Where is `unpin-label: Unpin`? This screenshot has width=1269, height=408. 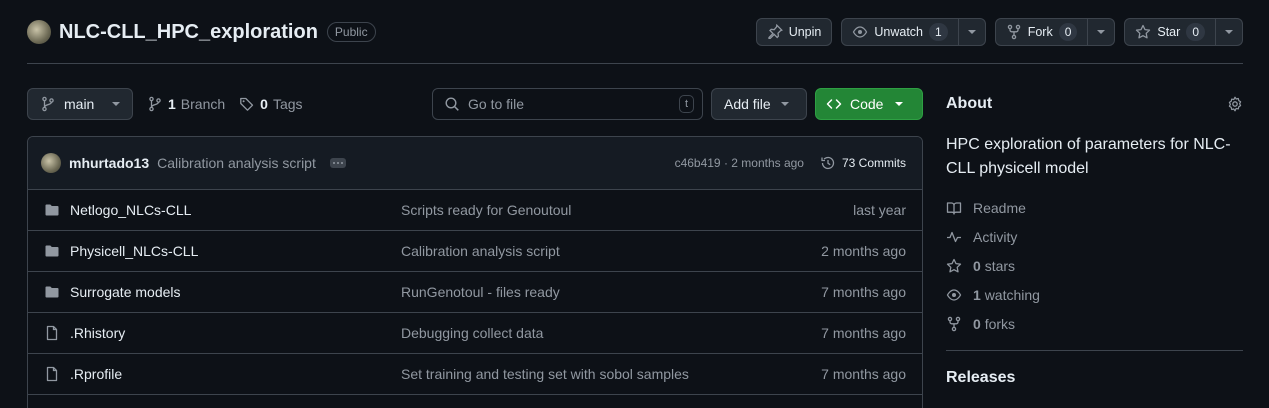
unpin-label: Unpin is located at coordinates (805, 32).